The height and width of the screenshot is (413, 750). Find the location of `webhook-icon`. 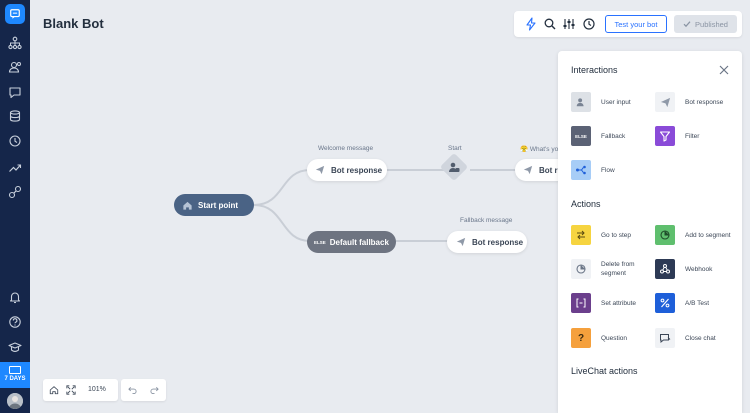

webhook-icon is located at coordinates (665, 269).